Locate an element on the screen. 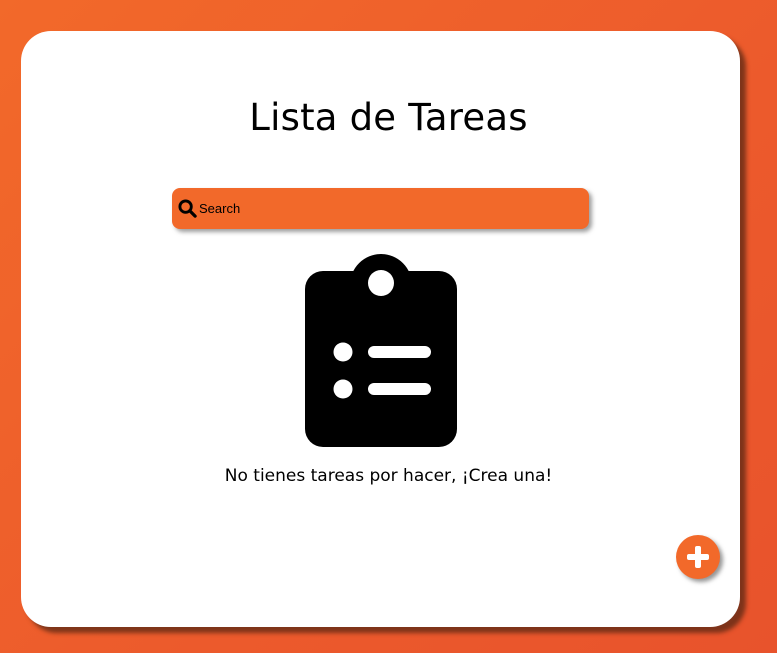 This screenshot has height=653, width=777. search-bar is located at coordinates (380, 208).